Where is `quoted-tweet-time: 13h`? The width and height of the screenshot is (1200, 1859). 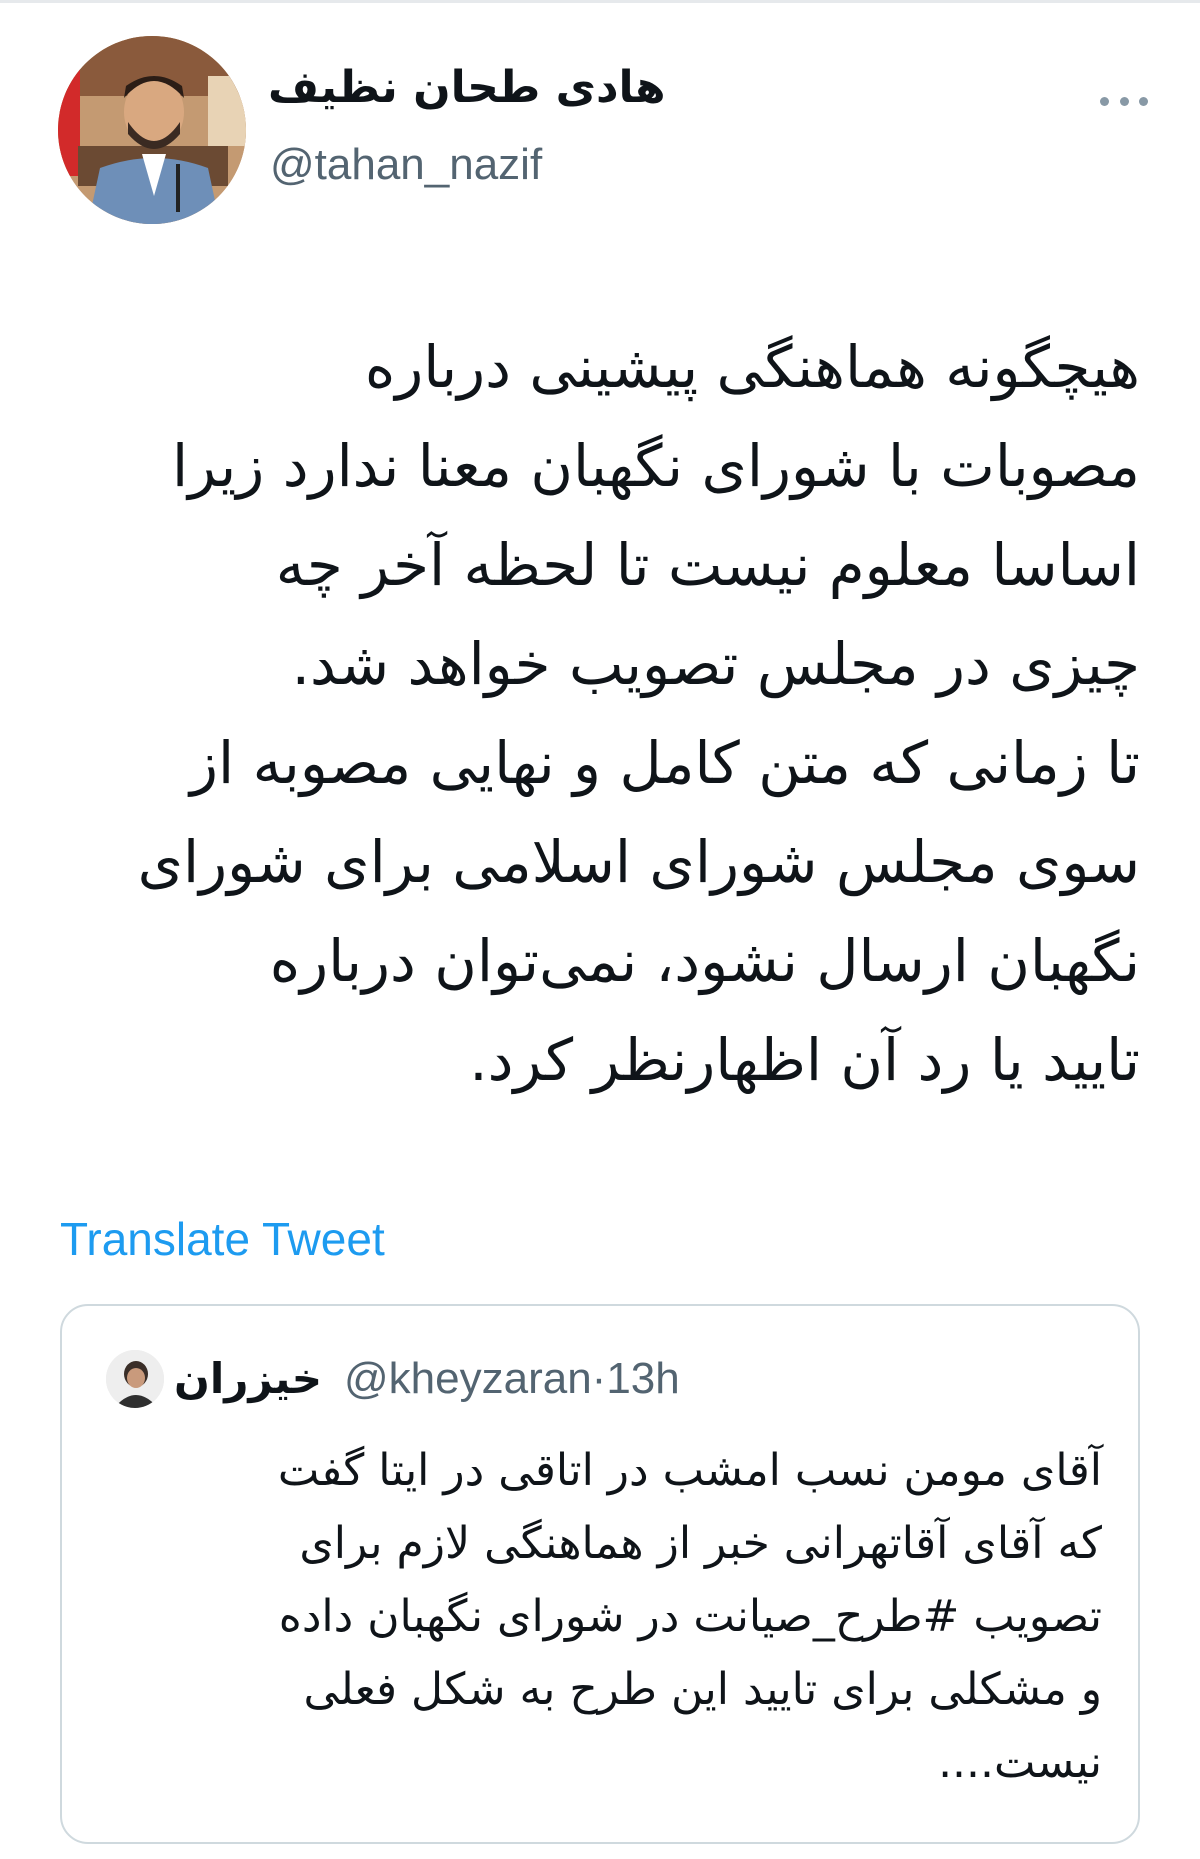 quoted-tweet-time: 13h is located at coordinates (643, 1378).